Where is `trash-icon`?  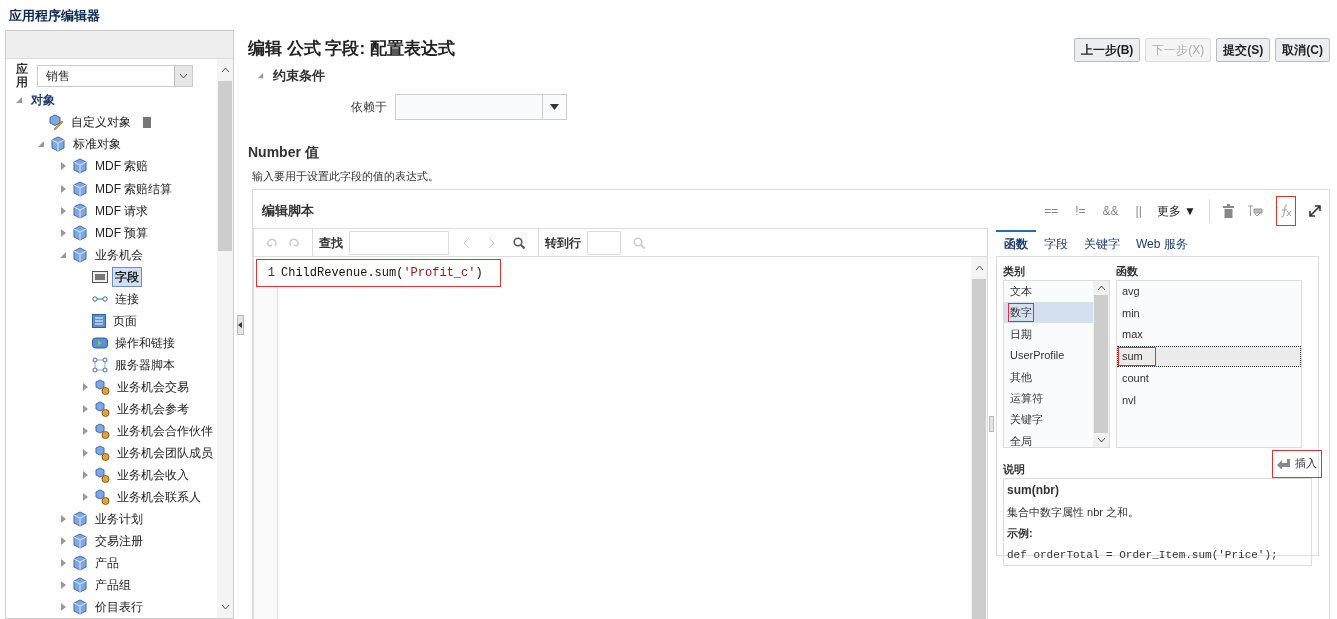
trash-icon is located at coordinates (1228, 211).